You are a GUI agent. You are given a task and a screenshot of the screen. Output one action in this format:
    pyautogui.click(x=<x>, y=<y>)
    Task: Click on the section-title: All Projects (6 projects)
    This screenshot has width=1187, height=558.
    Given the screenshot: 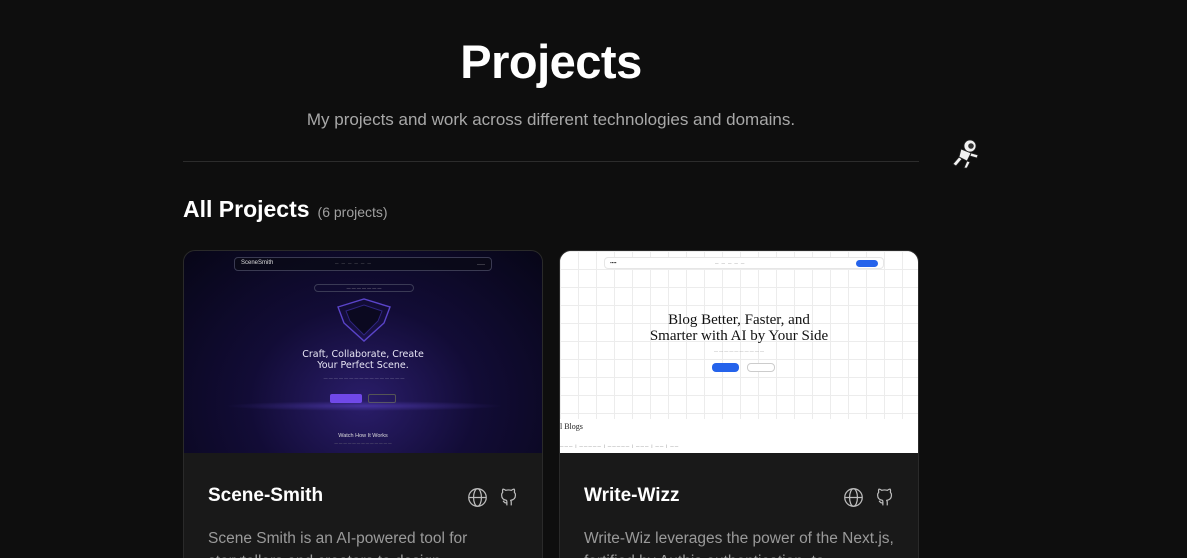 What is the action you would take?
    pyautogui.click(x=285, y=209)
    